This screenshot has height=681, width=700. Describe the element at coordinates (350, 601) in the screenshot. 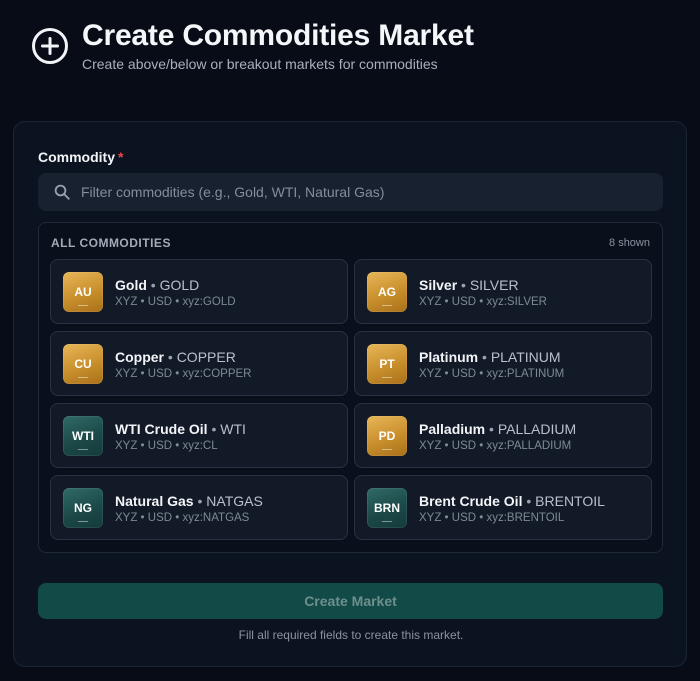

I see `create-market-button: Create Market` at that location.